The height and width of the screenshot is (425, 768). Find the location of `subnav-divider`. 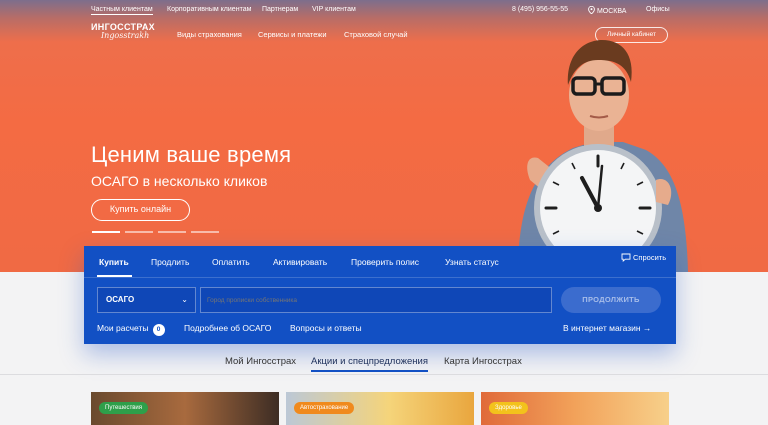

subnav-divider is located at coordinates (384, 374).